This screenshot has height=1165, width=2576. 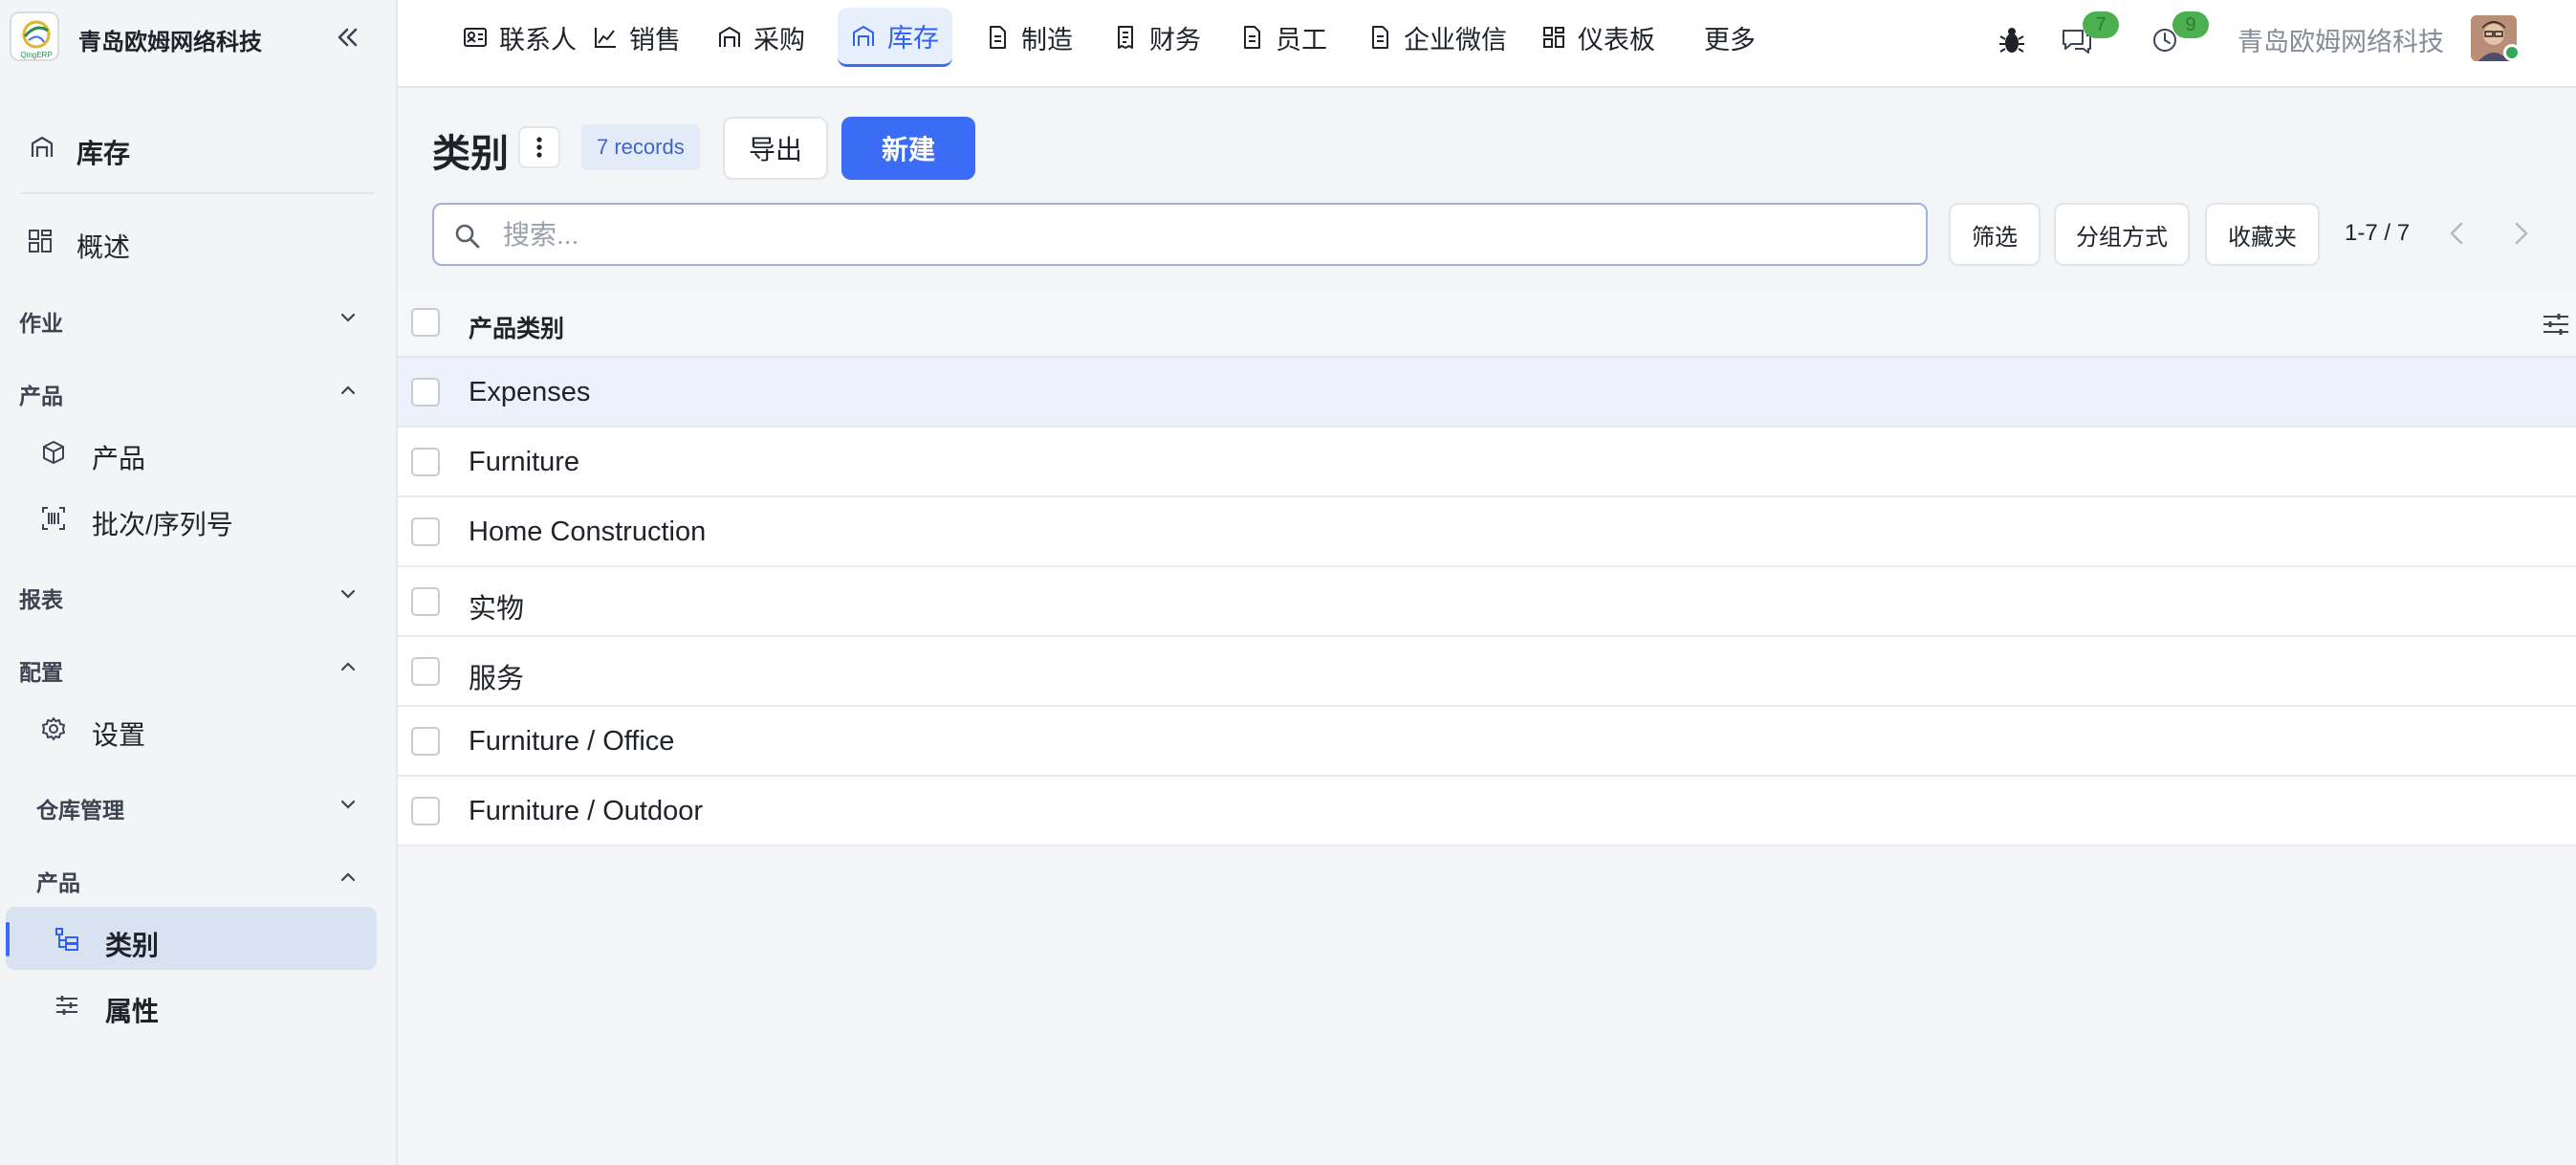 What do you see at coordinates (198, 147) in the screenshot?
I see `sidebar-app-title: 库存` at bounding box center [198, 147].